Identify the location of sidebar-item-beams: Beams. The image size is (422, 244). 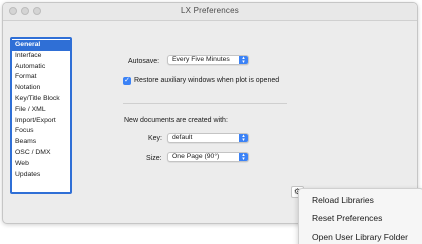
(41, 142).